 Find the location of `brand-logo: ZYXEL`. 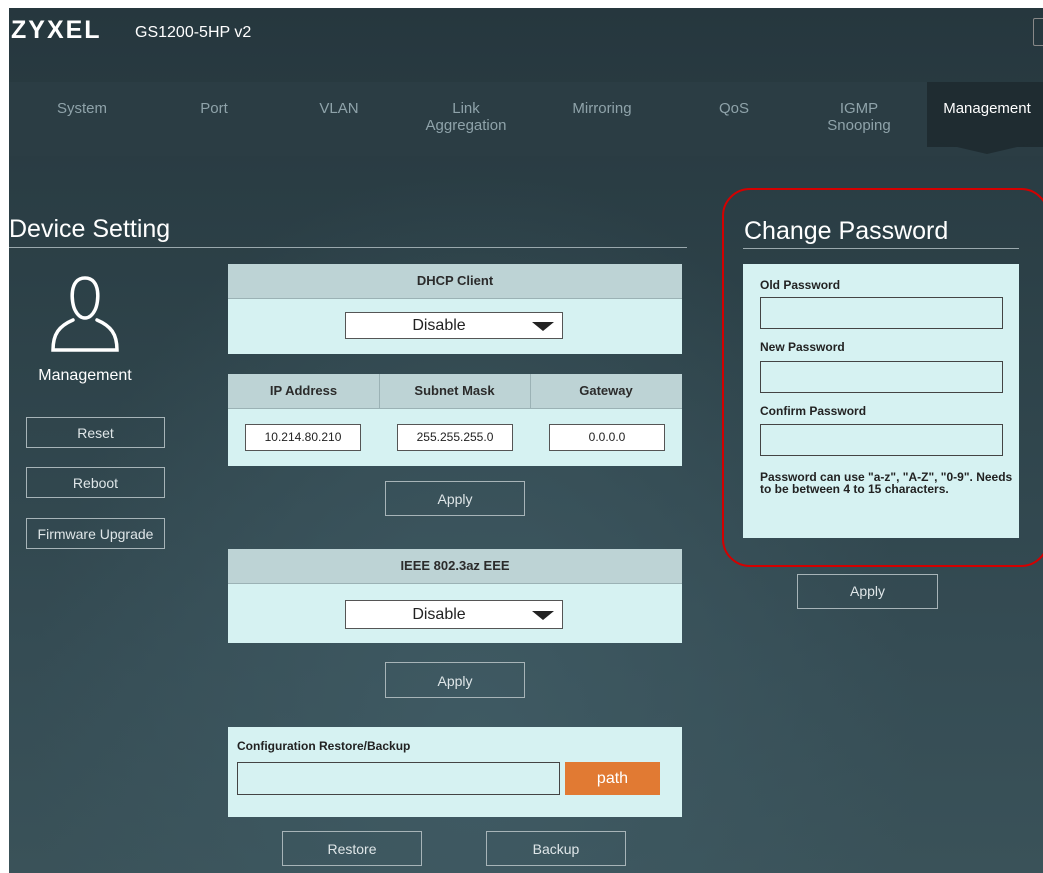

brand-logo: ZYXEL is located at coordinates (56, 30).